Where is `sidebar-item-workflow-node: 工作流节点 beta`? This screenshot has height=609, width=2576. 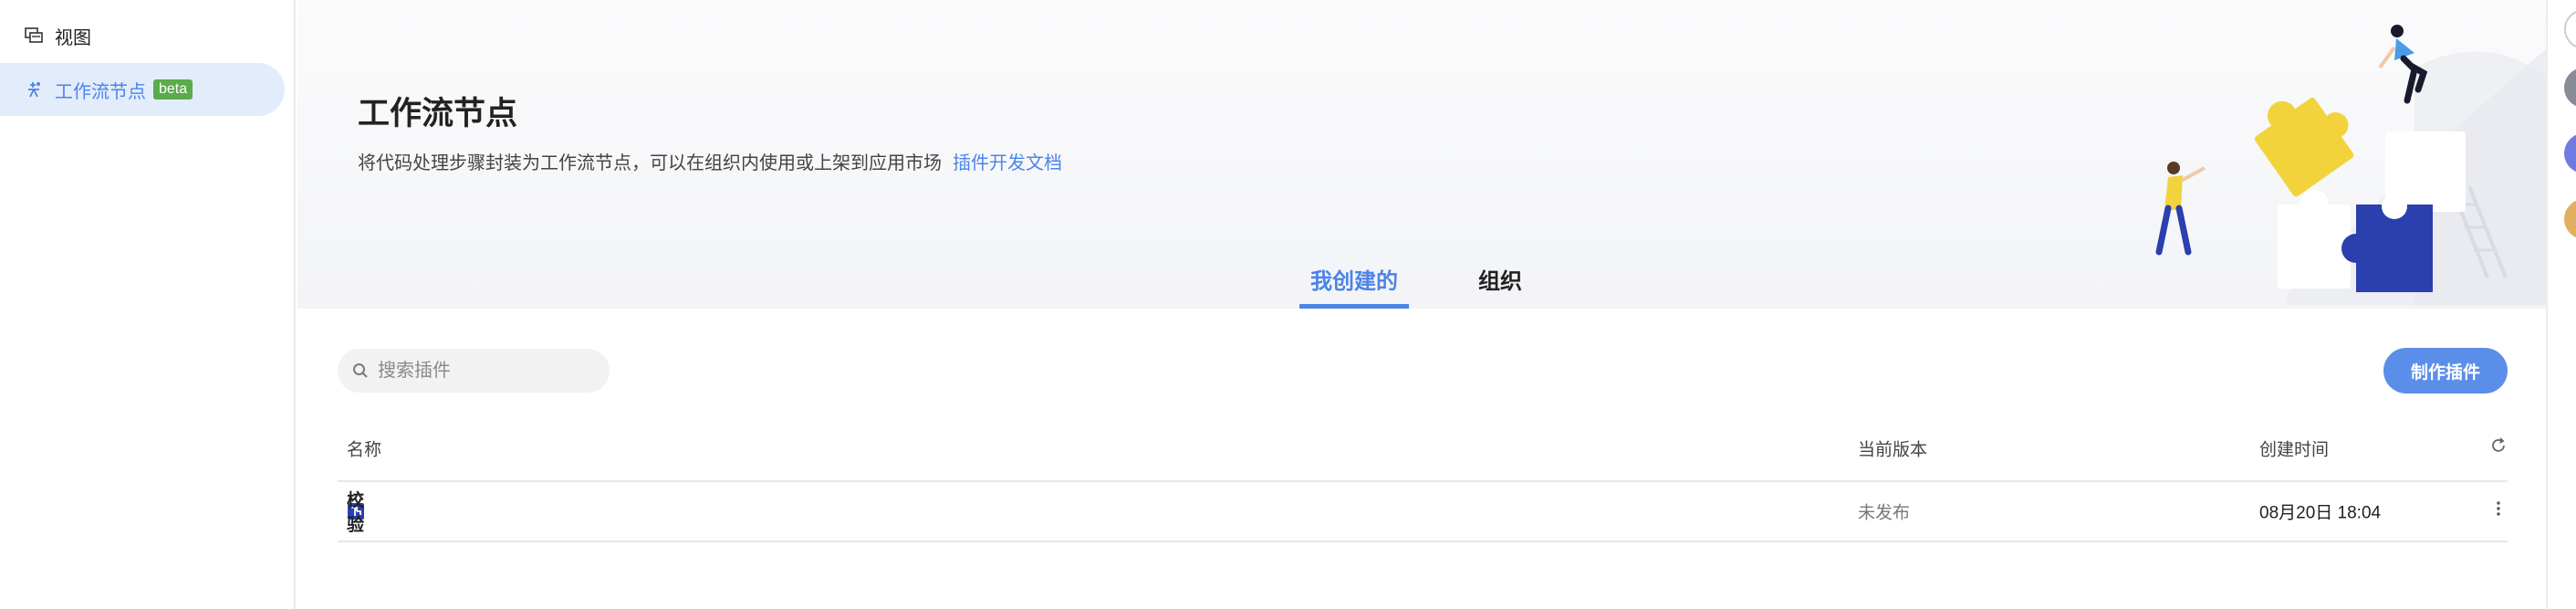 sidebar-item-workflow-node: 工作流节点 beta is located at coordinates (142, 89).